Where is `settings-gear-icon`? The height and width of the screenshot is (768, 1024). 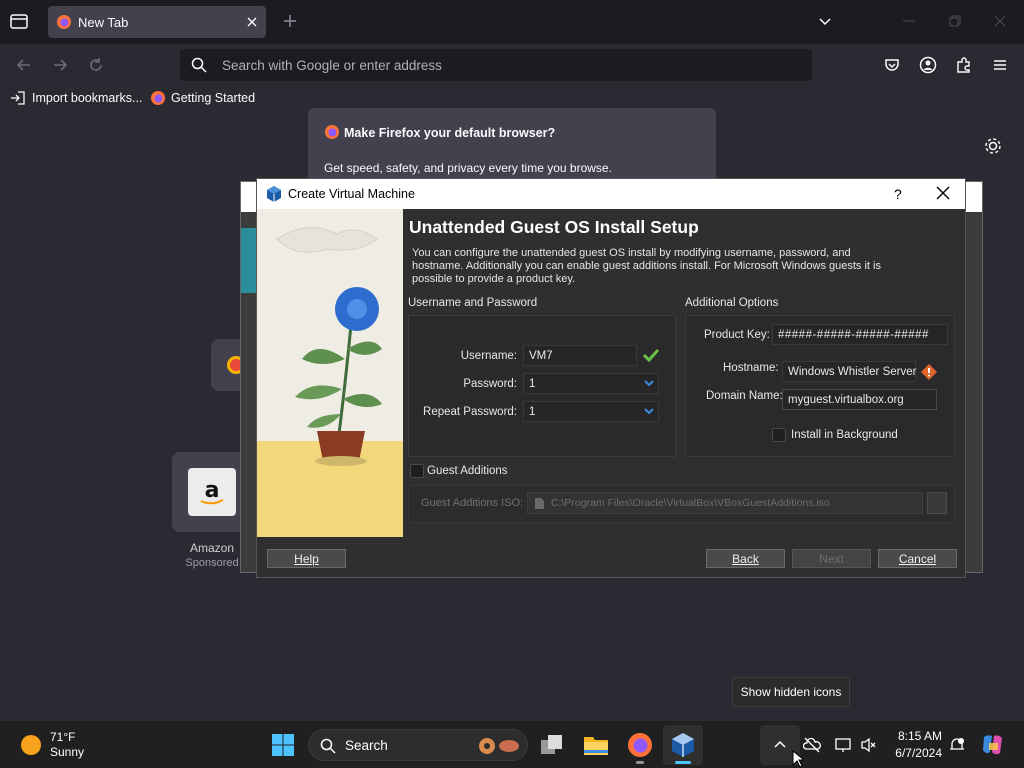
settings-gear-icon is located at coordinates (993, 146).